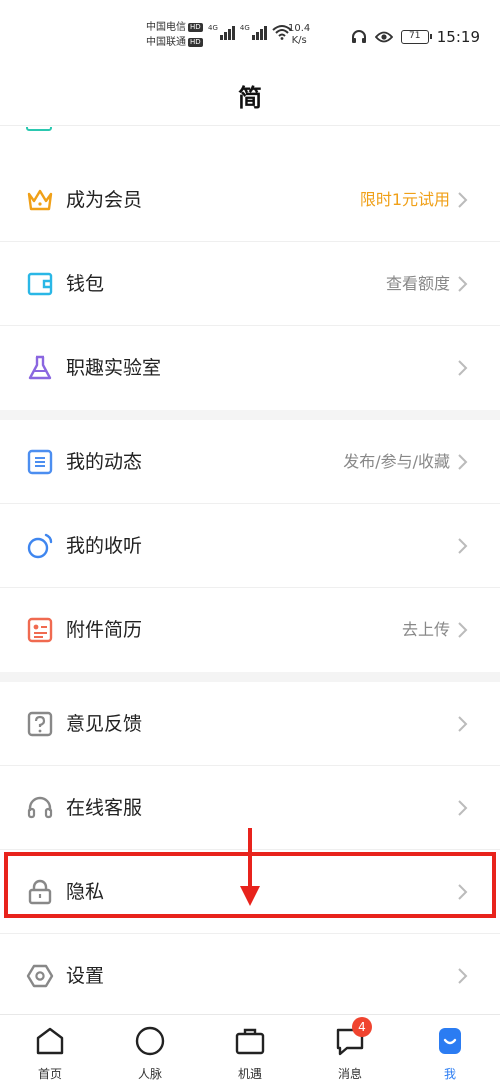  What do you see at coordinates (85, 284) in the screenshot?
I see `menu-item-label: 钱包` at bounding box center [85, 284].